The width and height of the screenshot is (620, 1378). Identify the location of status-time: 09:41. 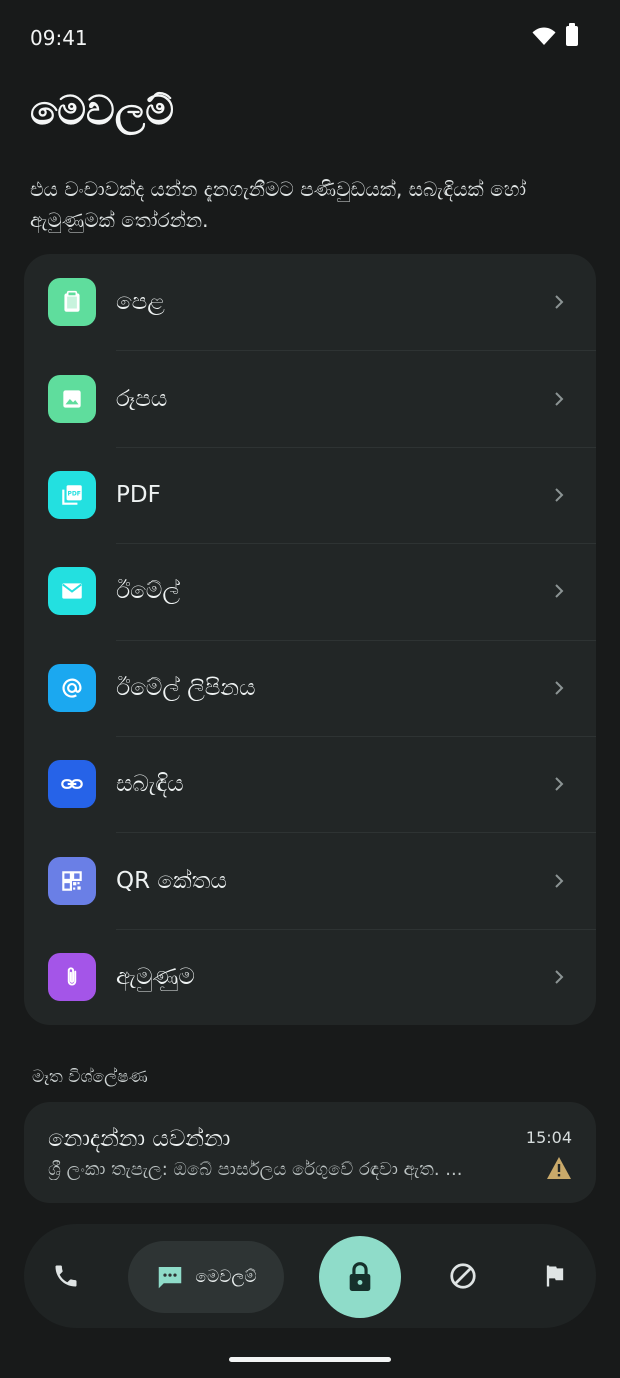
(59, 38).